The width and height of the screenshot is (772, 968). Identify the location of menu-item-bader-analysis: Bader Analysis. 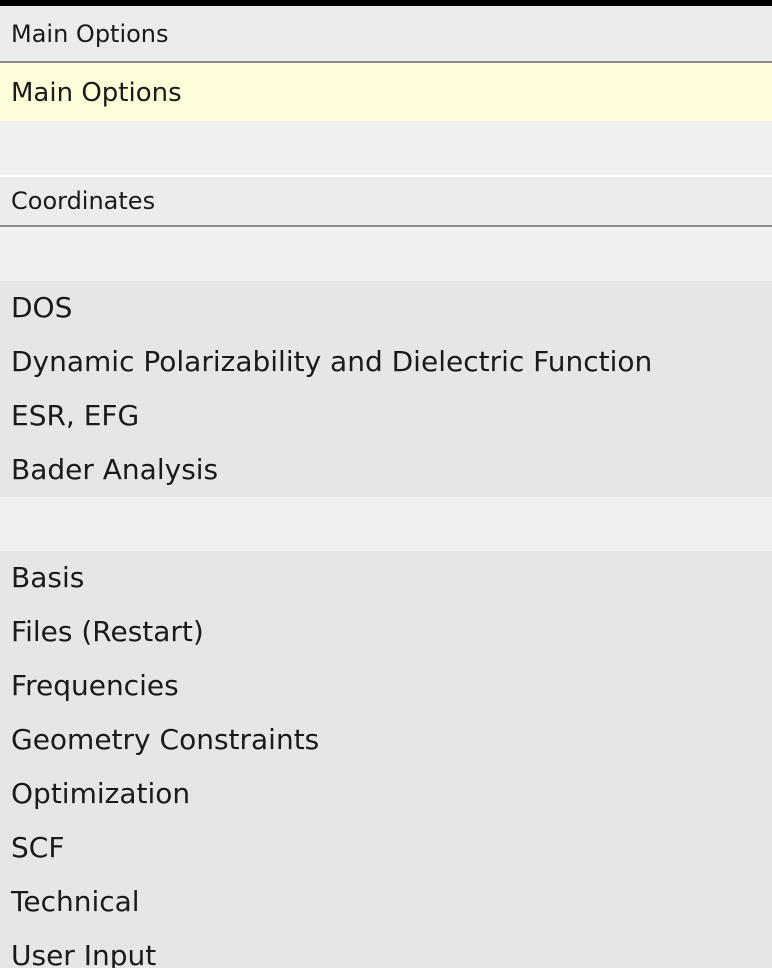
(386, 470).